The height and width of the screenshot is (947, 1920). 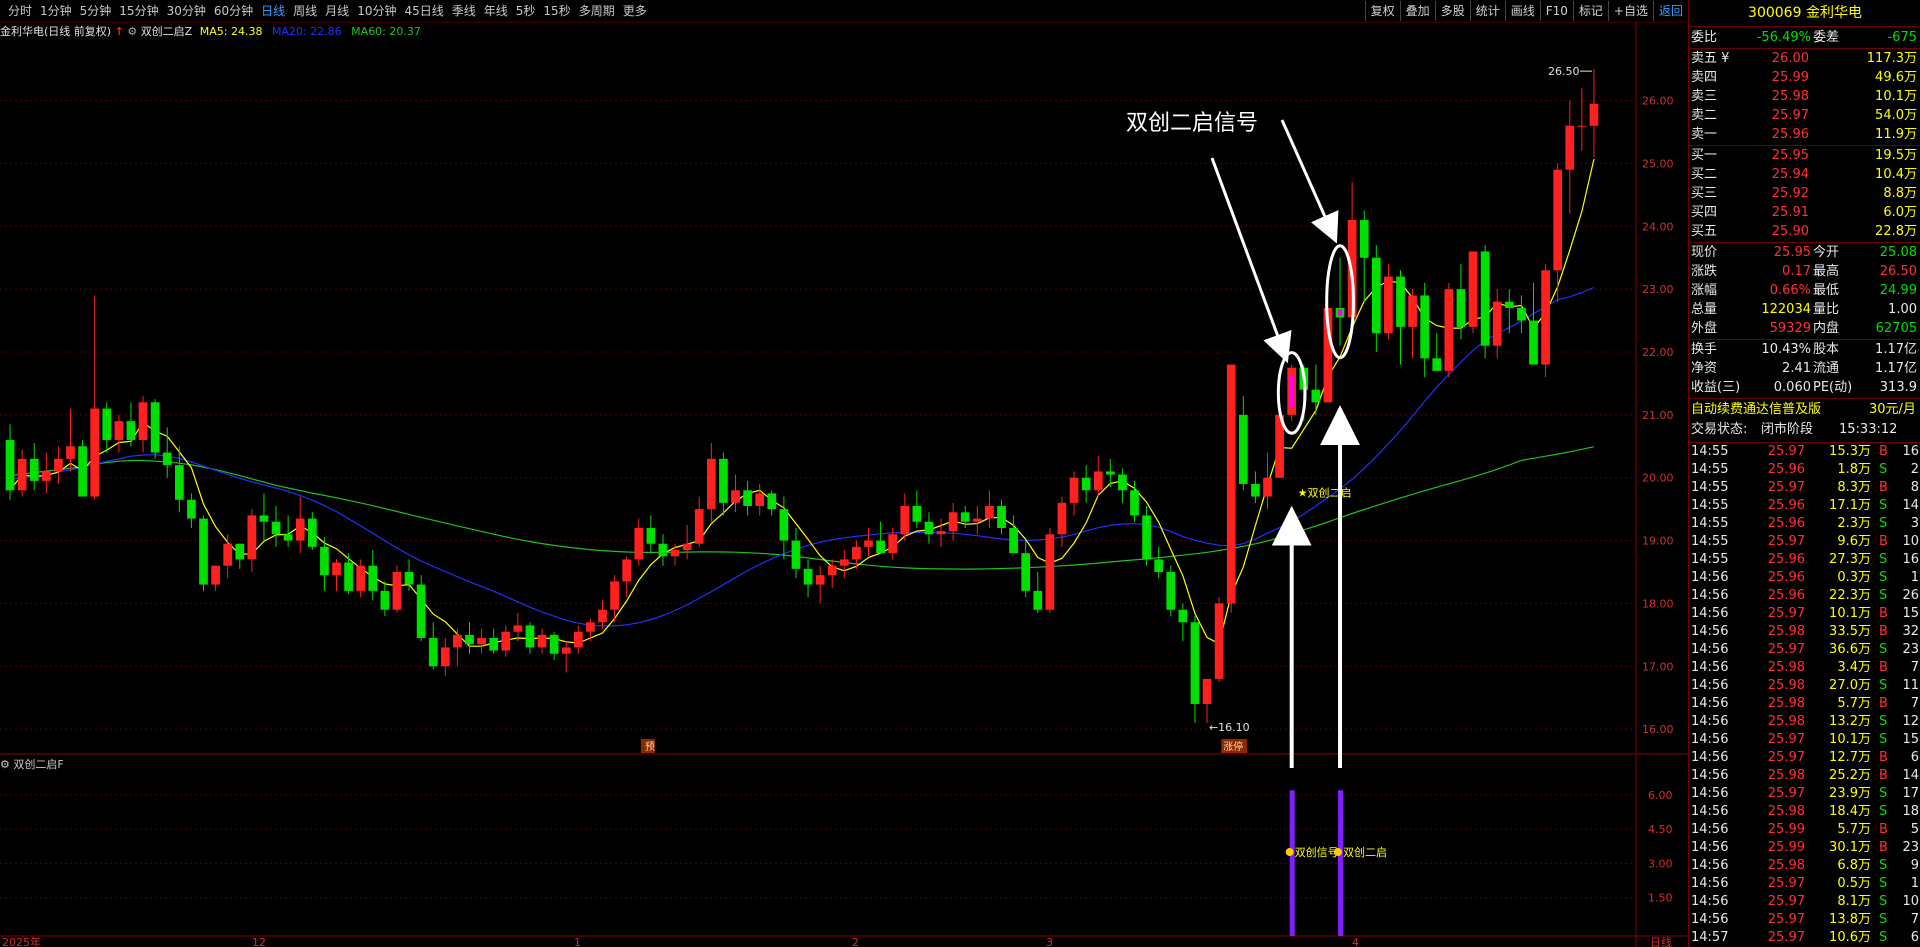 I want to click on order-volume: 22.8万, so click(x=1896, y=231).